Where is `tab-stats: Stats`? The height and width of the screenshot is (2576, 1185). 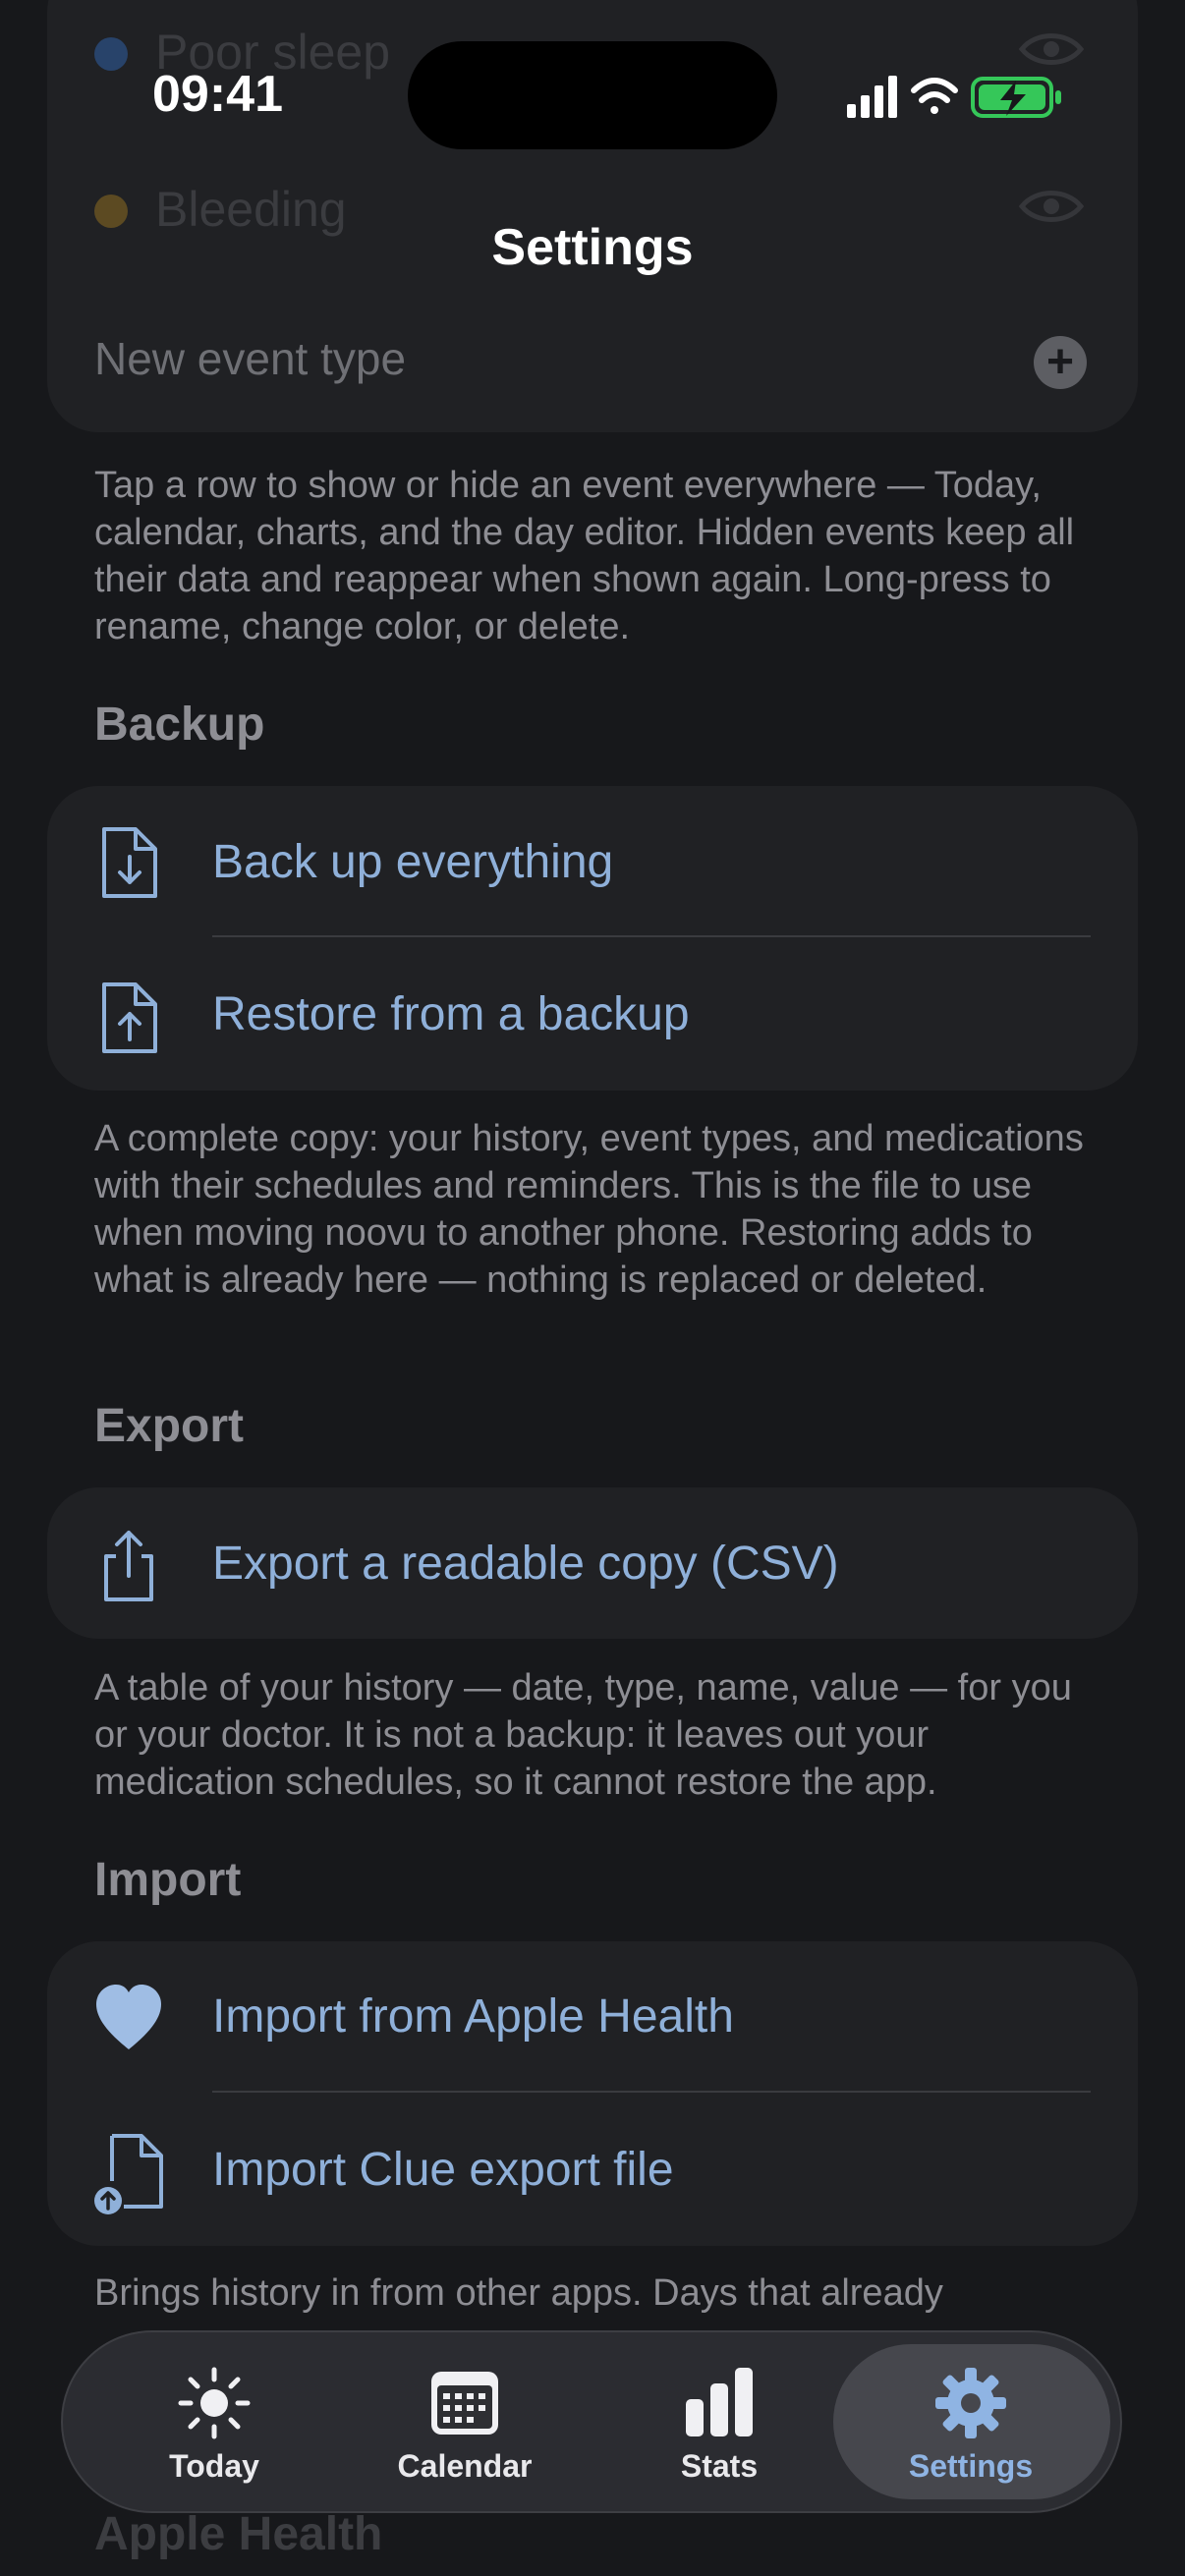 tab-stats: Stats is located at coordinates (719, 2422).